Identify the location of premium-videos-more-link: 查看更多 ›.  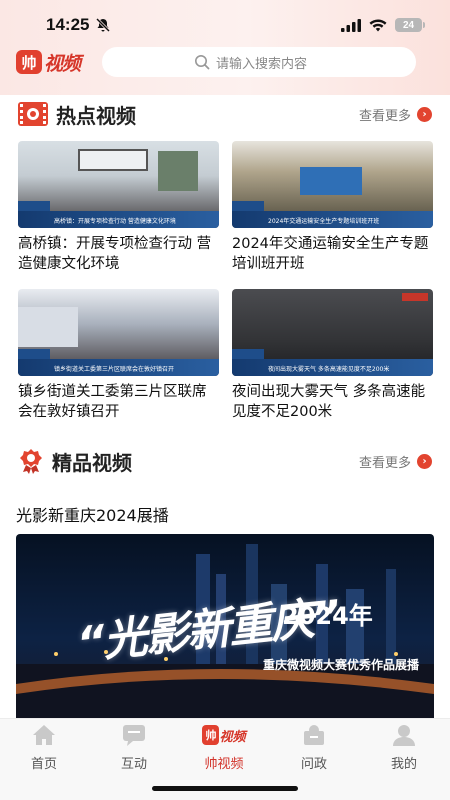
(395, 461).